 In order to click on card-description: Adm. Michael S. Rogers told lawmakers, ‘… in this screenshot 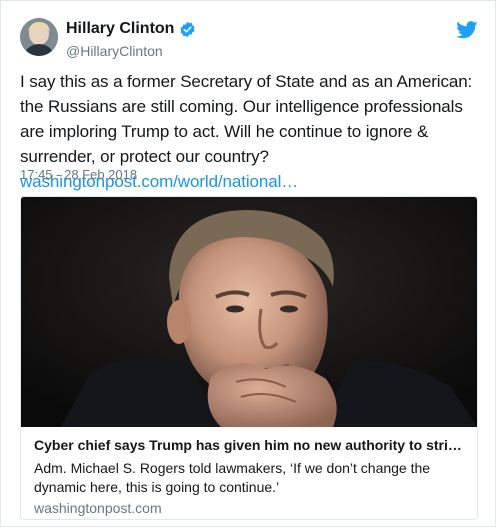, I will do `click(232, 477)`.